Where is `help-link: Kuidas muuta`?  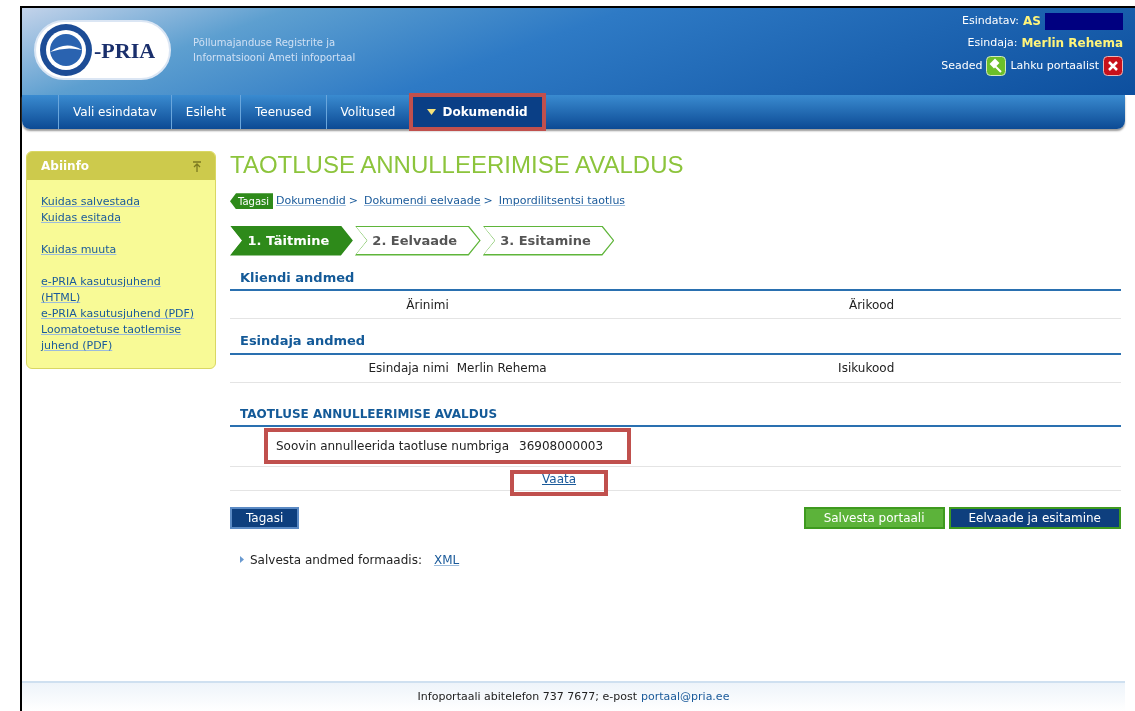
help-link: Kuidas muuta is located at coordinates (121, 250).